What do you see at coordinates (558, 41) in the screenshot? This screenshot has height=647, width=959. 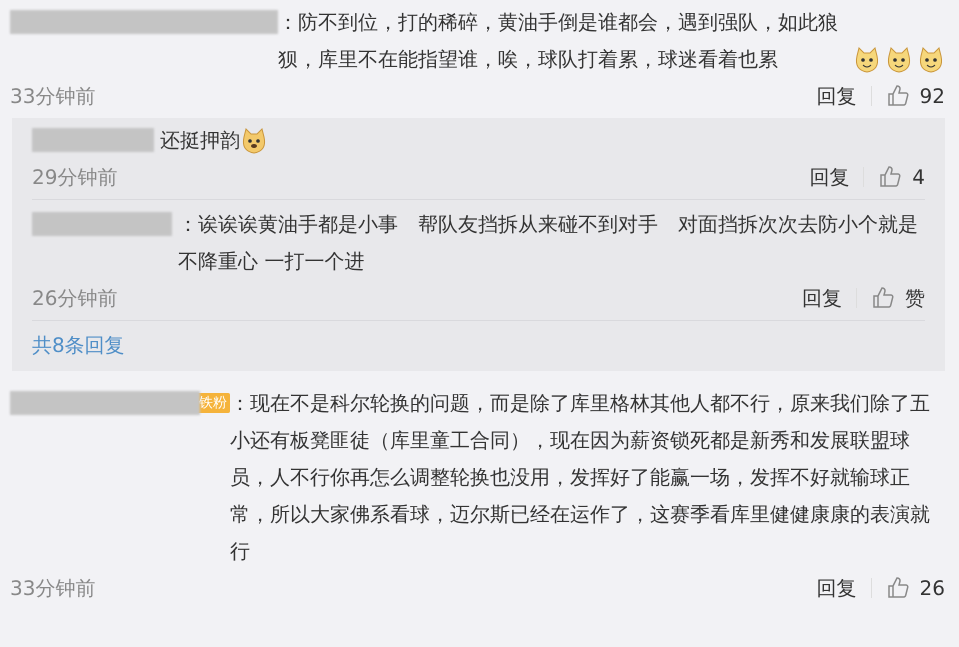 I see `comment-text: ：防不到位，打的稀碎，黄油手倒是谁都会，遇到强队，如此狼狈，库里不在能指望谁，唉，球队打着累，球迷看着也累` at bounding box center [558, 41].